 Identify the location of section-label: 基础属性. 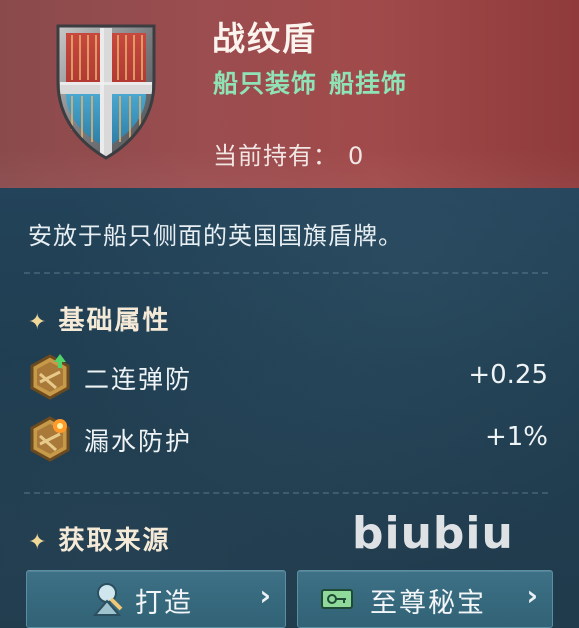
(114, 321).